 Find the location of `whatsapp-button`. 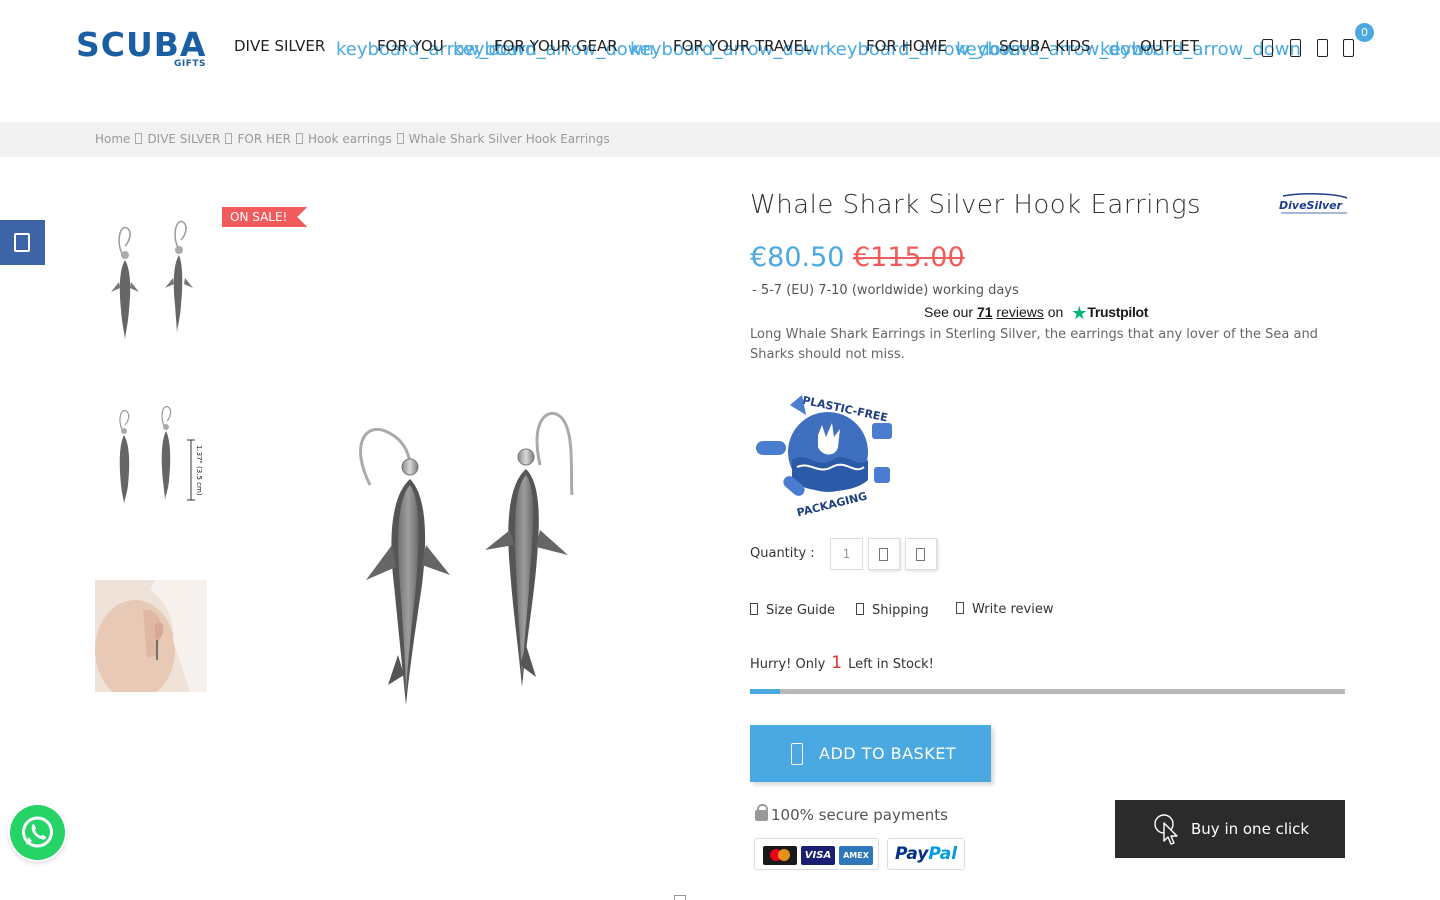

whatsapp-button is located at coordinates (37, 832).